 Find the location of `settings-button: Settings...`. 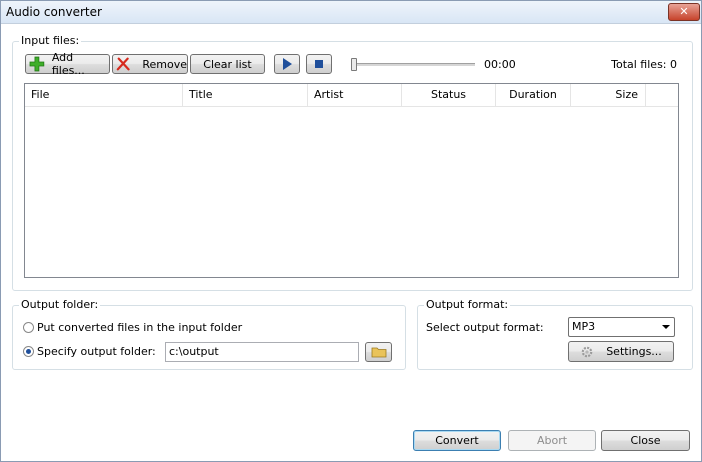

settings-button: Settings... is located at coordinates (621, 351).